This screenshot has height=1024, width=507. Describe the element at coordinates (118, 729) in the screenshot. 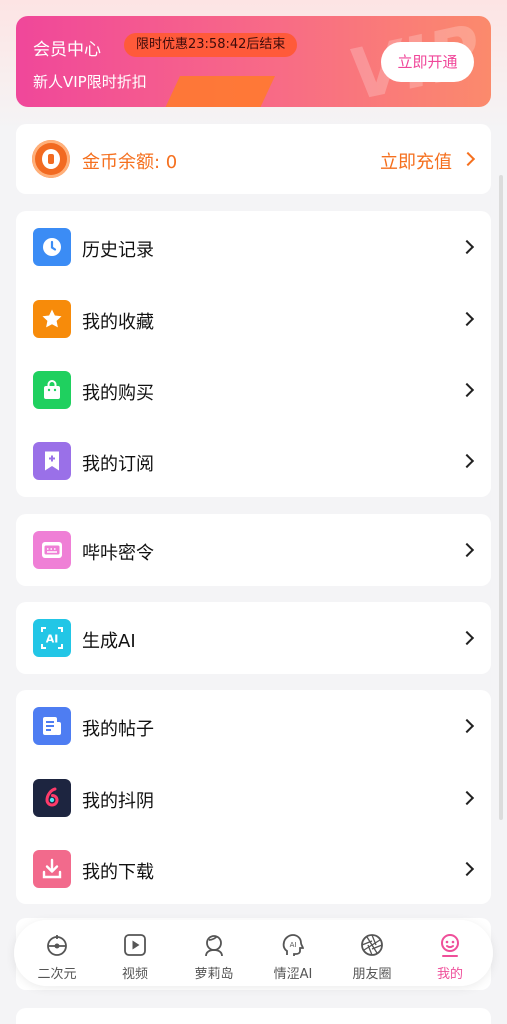

I see `menu-item-label: 我的帖子` at that location.